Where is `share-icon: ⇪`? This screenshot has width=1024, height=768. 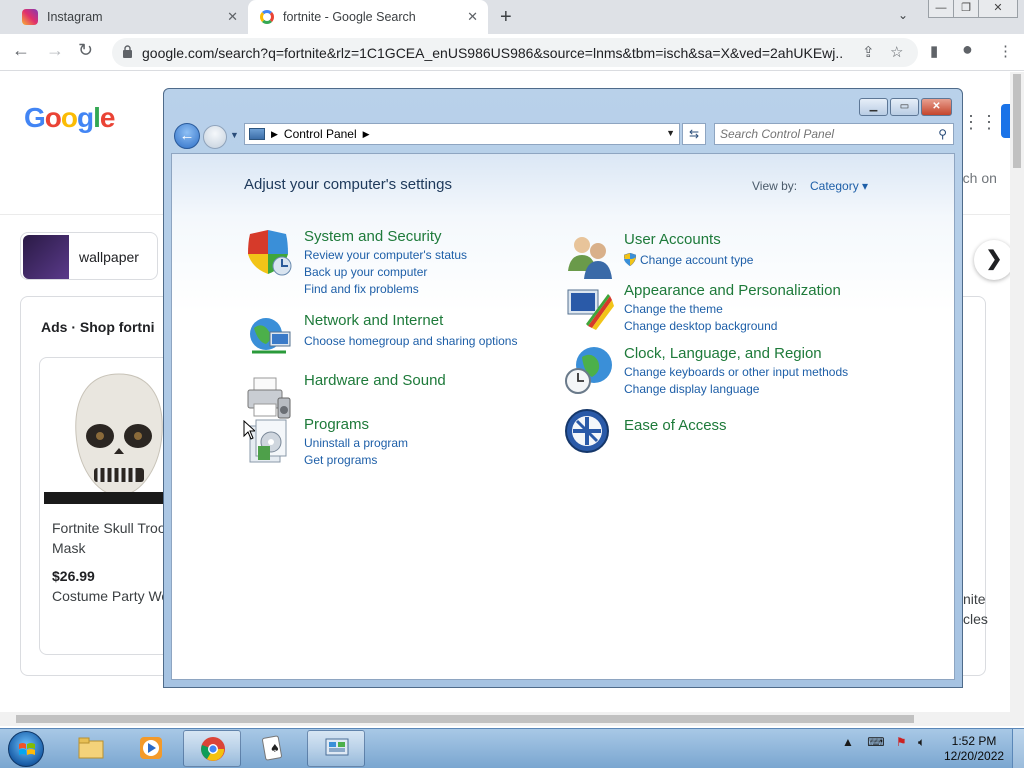
share-icon: ⇪ is located at coordinates (868, 52).